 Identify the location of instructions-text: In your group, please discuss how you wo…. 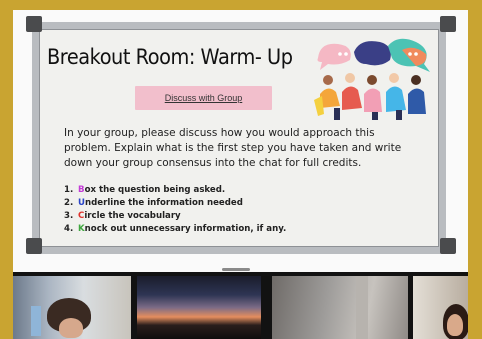
(233, 148).